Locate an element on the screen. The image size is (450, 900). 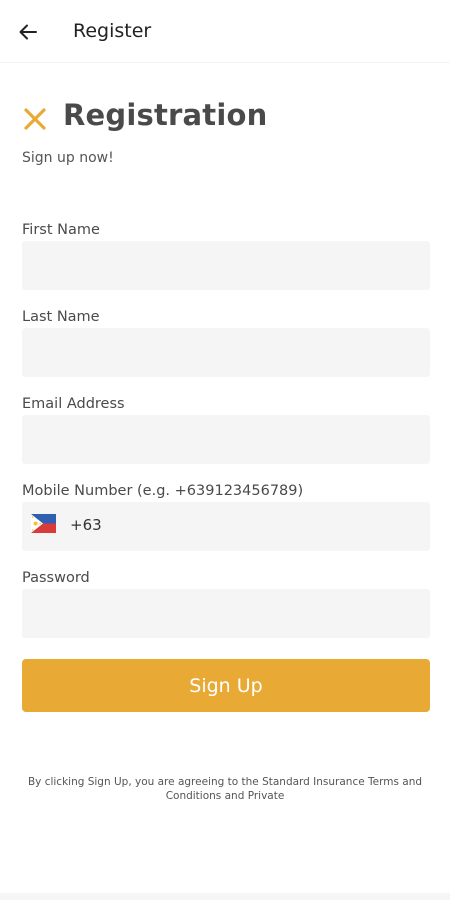
first-name-label: First Name is located at coordinates (61, 230).